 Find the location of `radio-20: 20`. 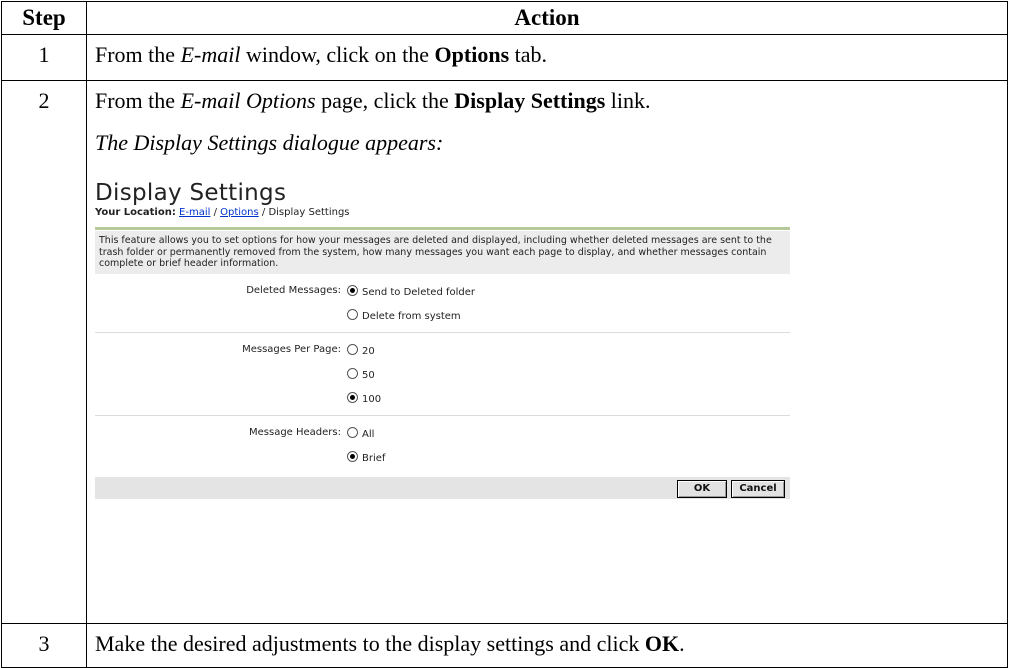

radio-20: 20 is located at coordinates (361, 350).